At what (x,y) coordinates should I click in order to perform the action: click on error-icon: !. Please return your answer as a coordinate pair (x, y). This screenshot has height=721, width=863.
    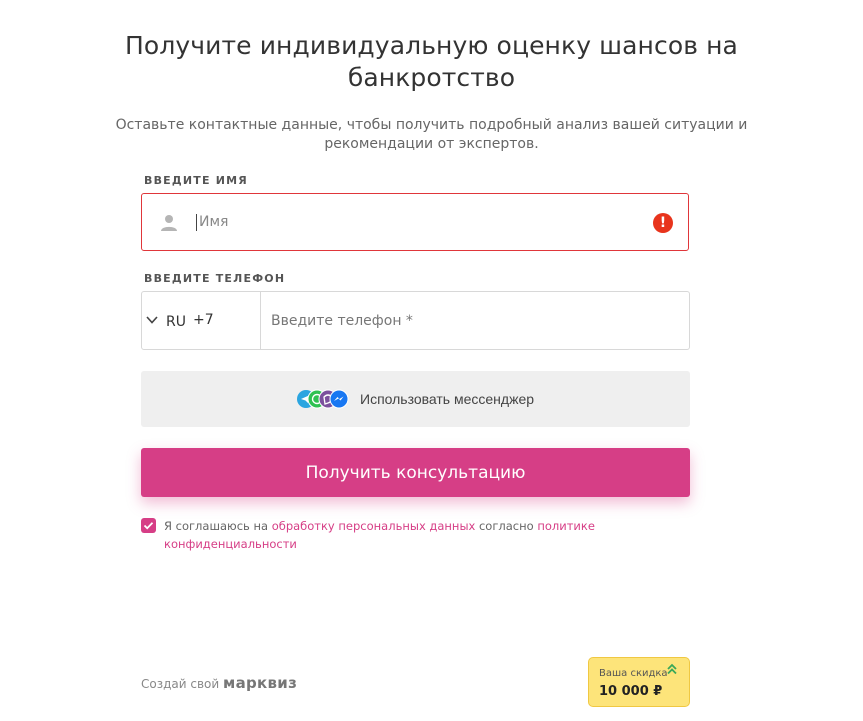
    Looking at the image, I should click on (663, 223).